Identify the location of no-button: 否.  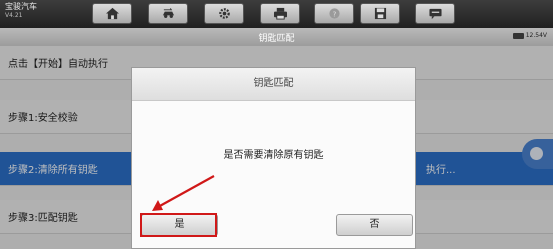
(374, 225).